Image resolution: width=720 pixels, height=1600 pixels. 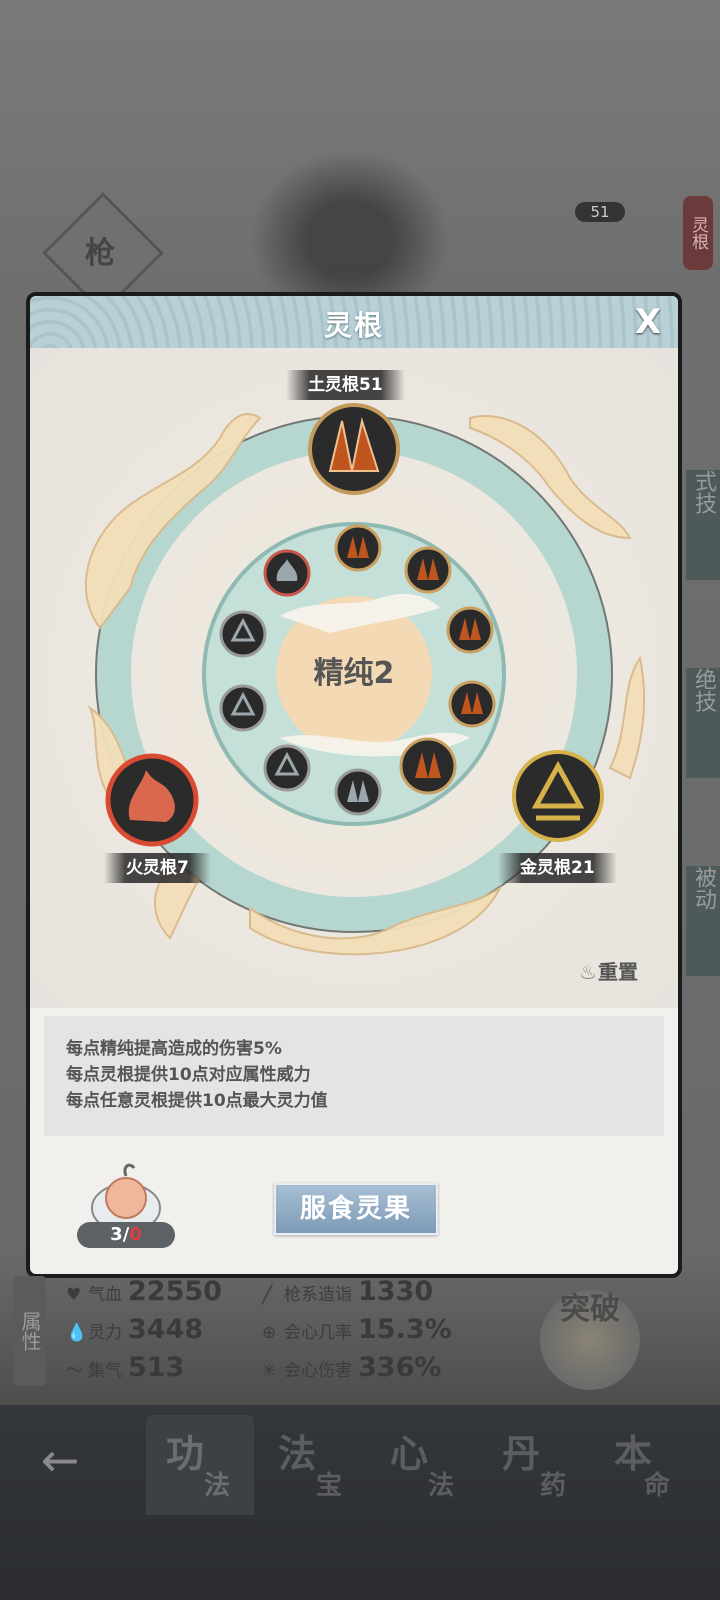 What do you see at coordinates (157, 868) in the screenshot?
I see `fire-root-label: 火灵根7` at bounding box center [157, 868].